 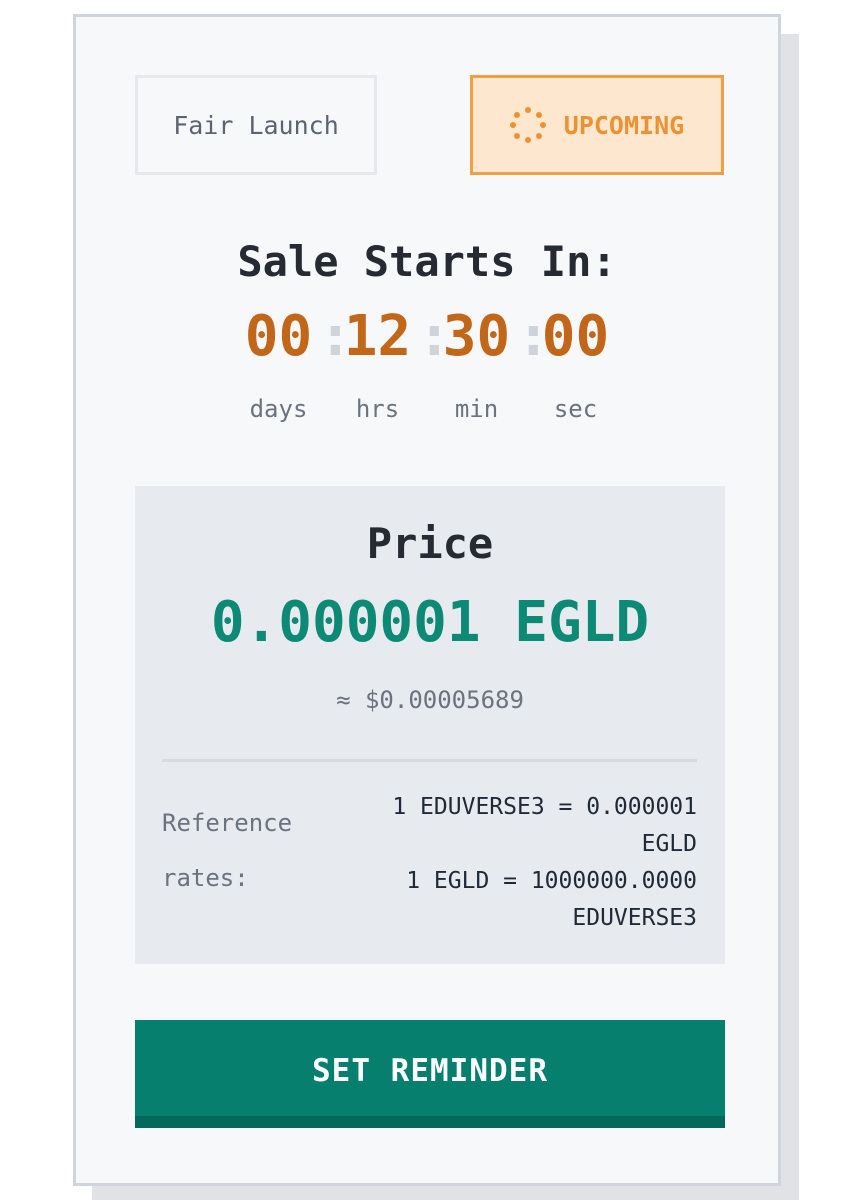 What do you see at coordinates (430, 543) in the screenshot?
I see `price-heading: Price` at bounding box center [430, 543].